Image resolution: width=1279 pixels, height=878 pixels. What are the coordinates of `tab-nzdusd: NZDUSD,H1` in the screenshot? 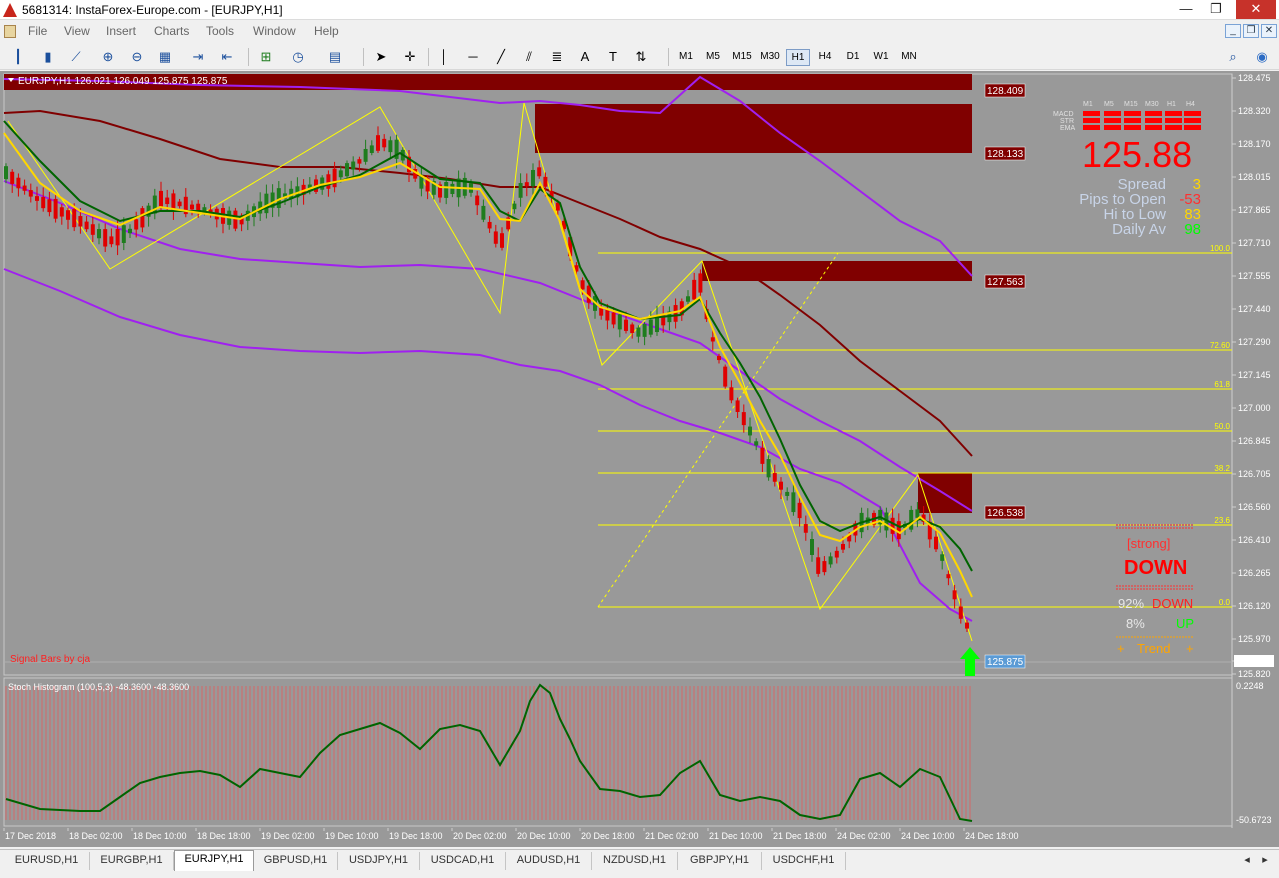 It's located at (635, 861).